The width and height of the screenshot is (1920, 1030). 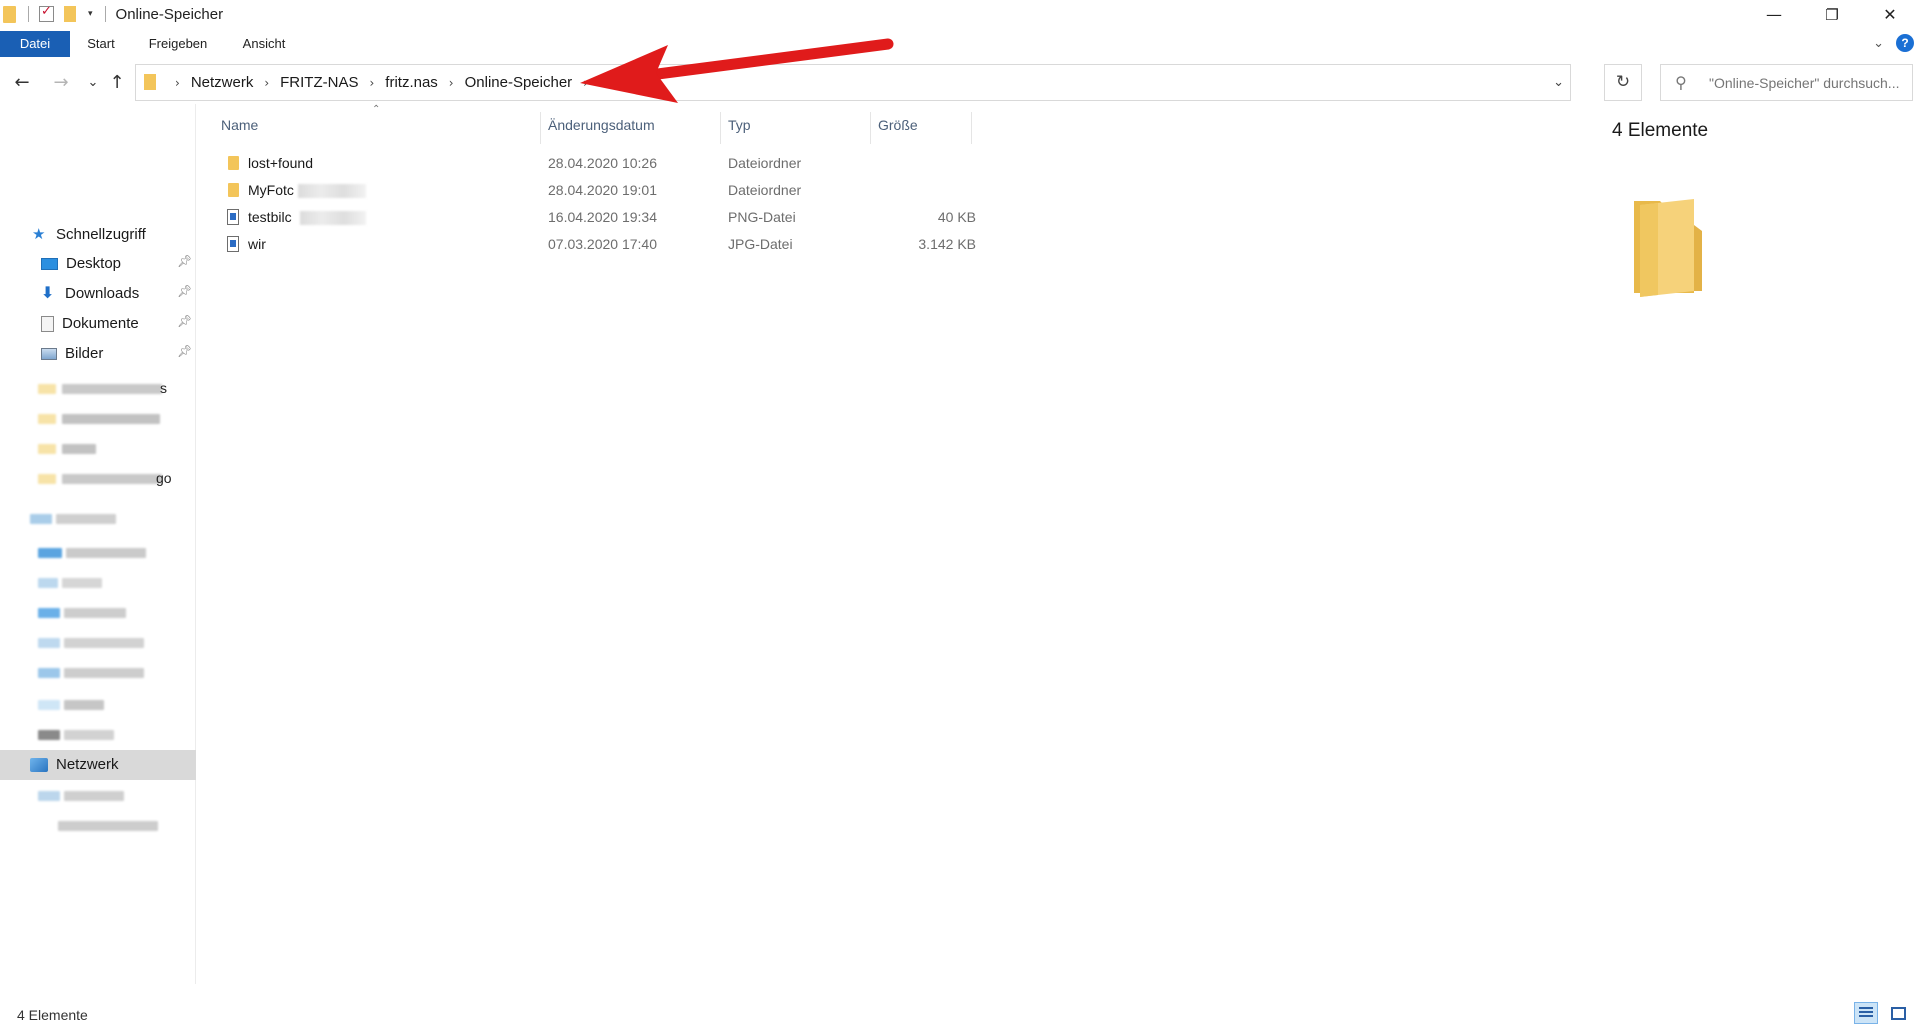 I want to click on maximize-button: ❐, so click(x=1832, y=14).